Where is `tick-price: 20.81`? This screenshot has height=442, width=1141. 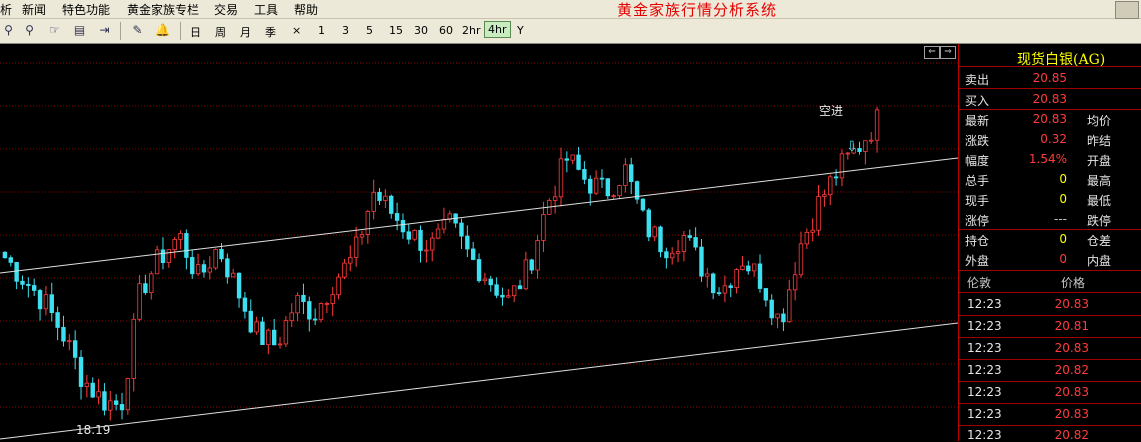 tick-price: 20.81 is located at coordinates (1071, 326).